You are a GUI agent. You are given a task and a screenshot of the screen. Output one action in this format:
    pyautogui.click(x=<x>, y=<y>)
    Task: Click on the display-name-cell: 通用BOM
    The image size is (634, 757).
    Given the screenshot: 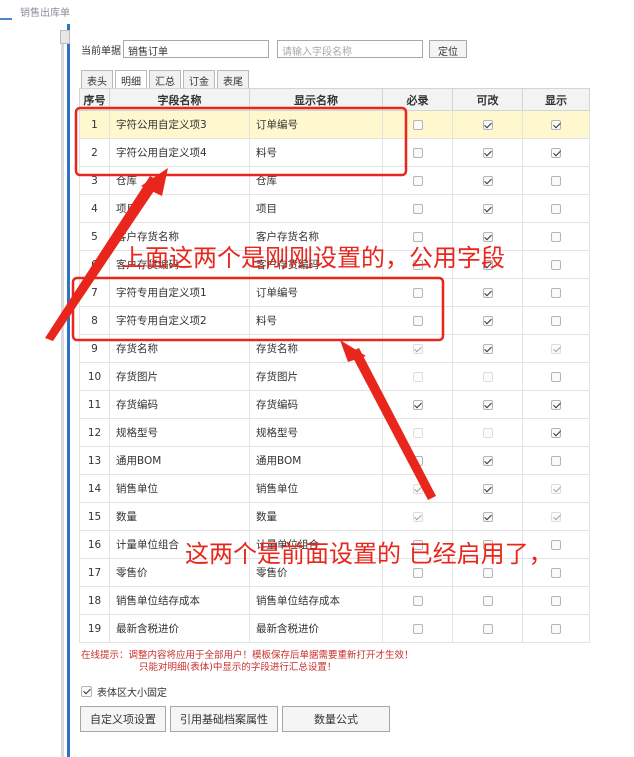 What is the action you would take?
    pyautogui.click(x=316, y=460)
    